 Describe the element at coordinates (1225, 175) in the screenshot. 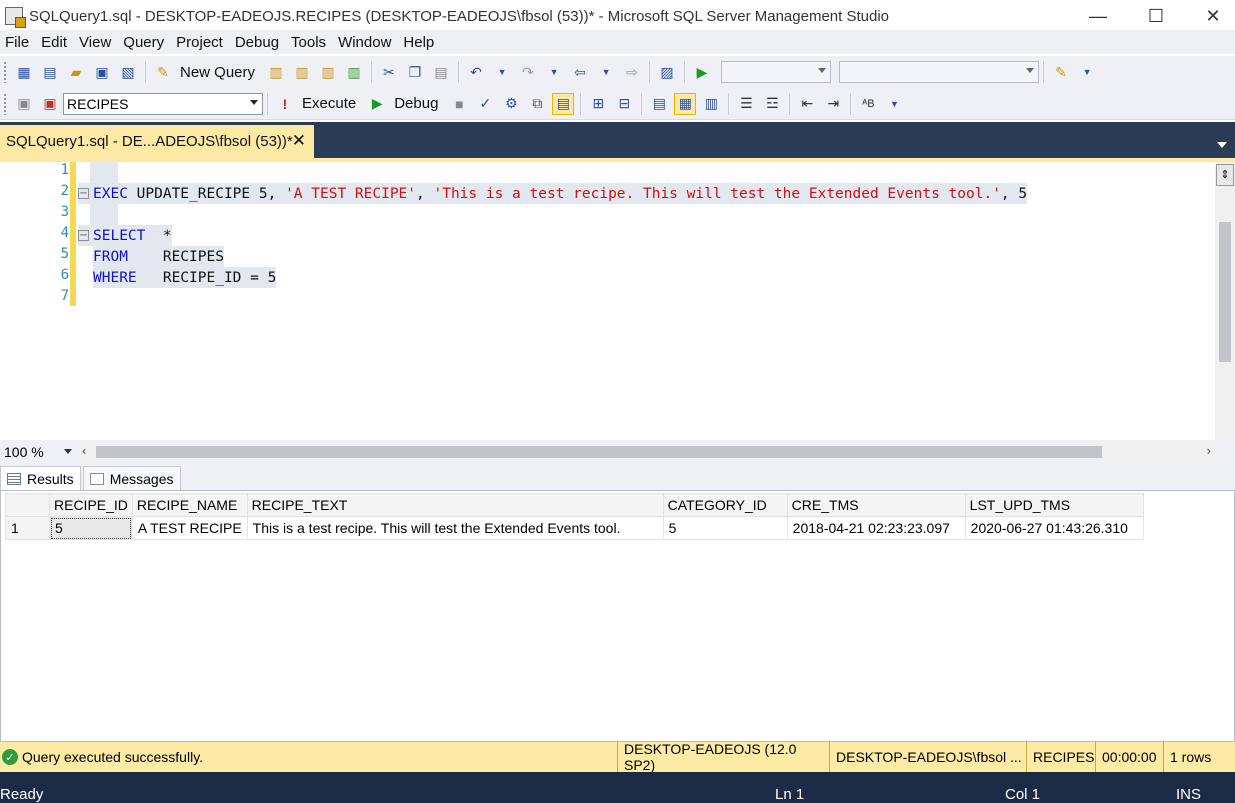

I see `split-editor-icon: ⇕` at that location.